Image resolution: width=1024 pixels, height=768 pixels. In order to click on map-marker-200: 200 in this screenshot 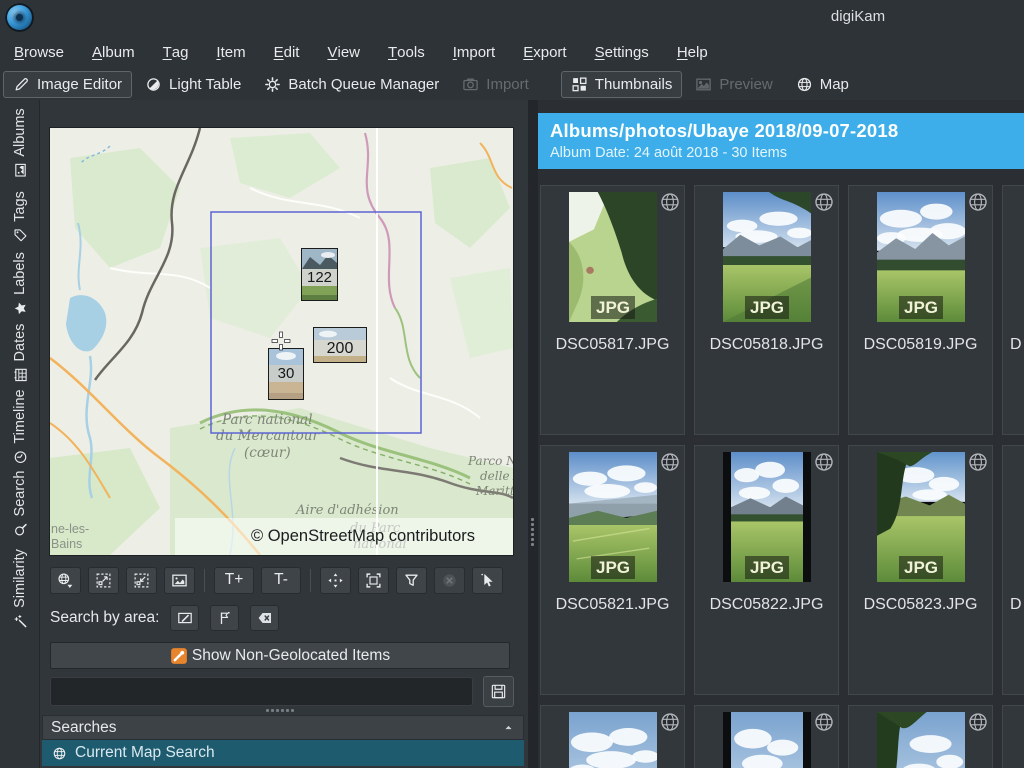, I will do `click(340, 345)`.